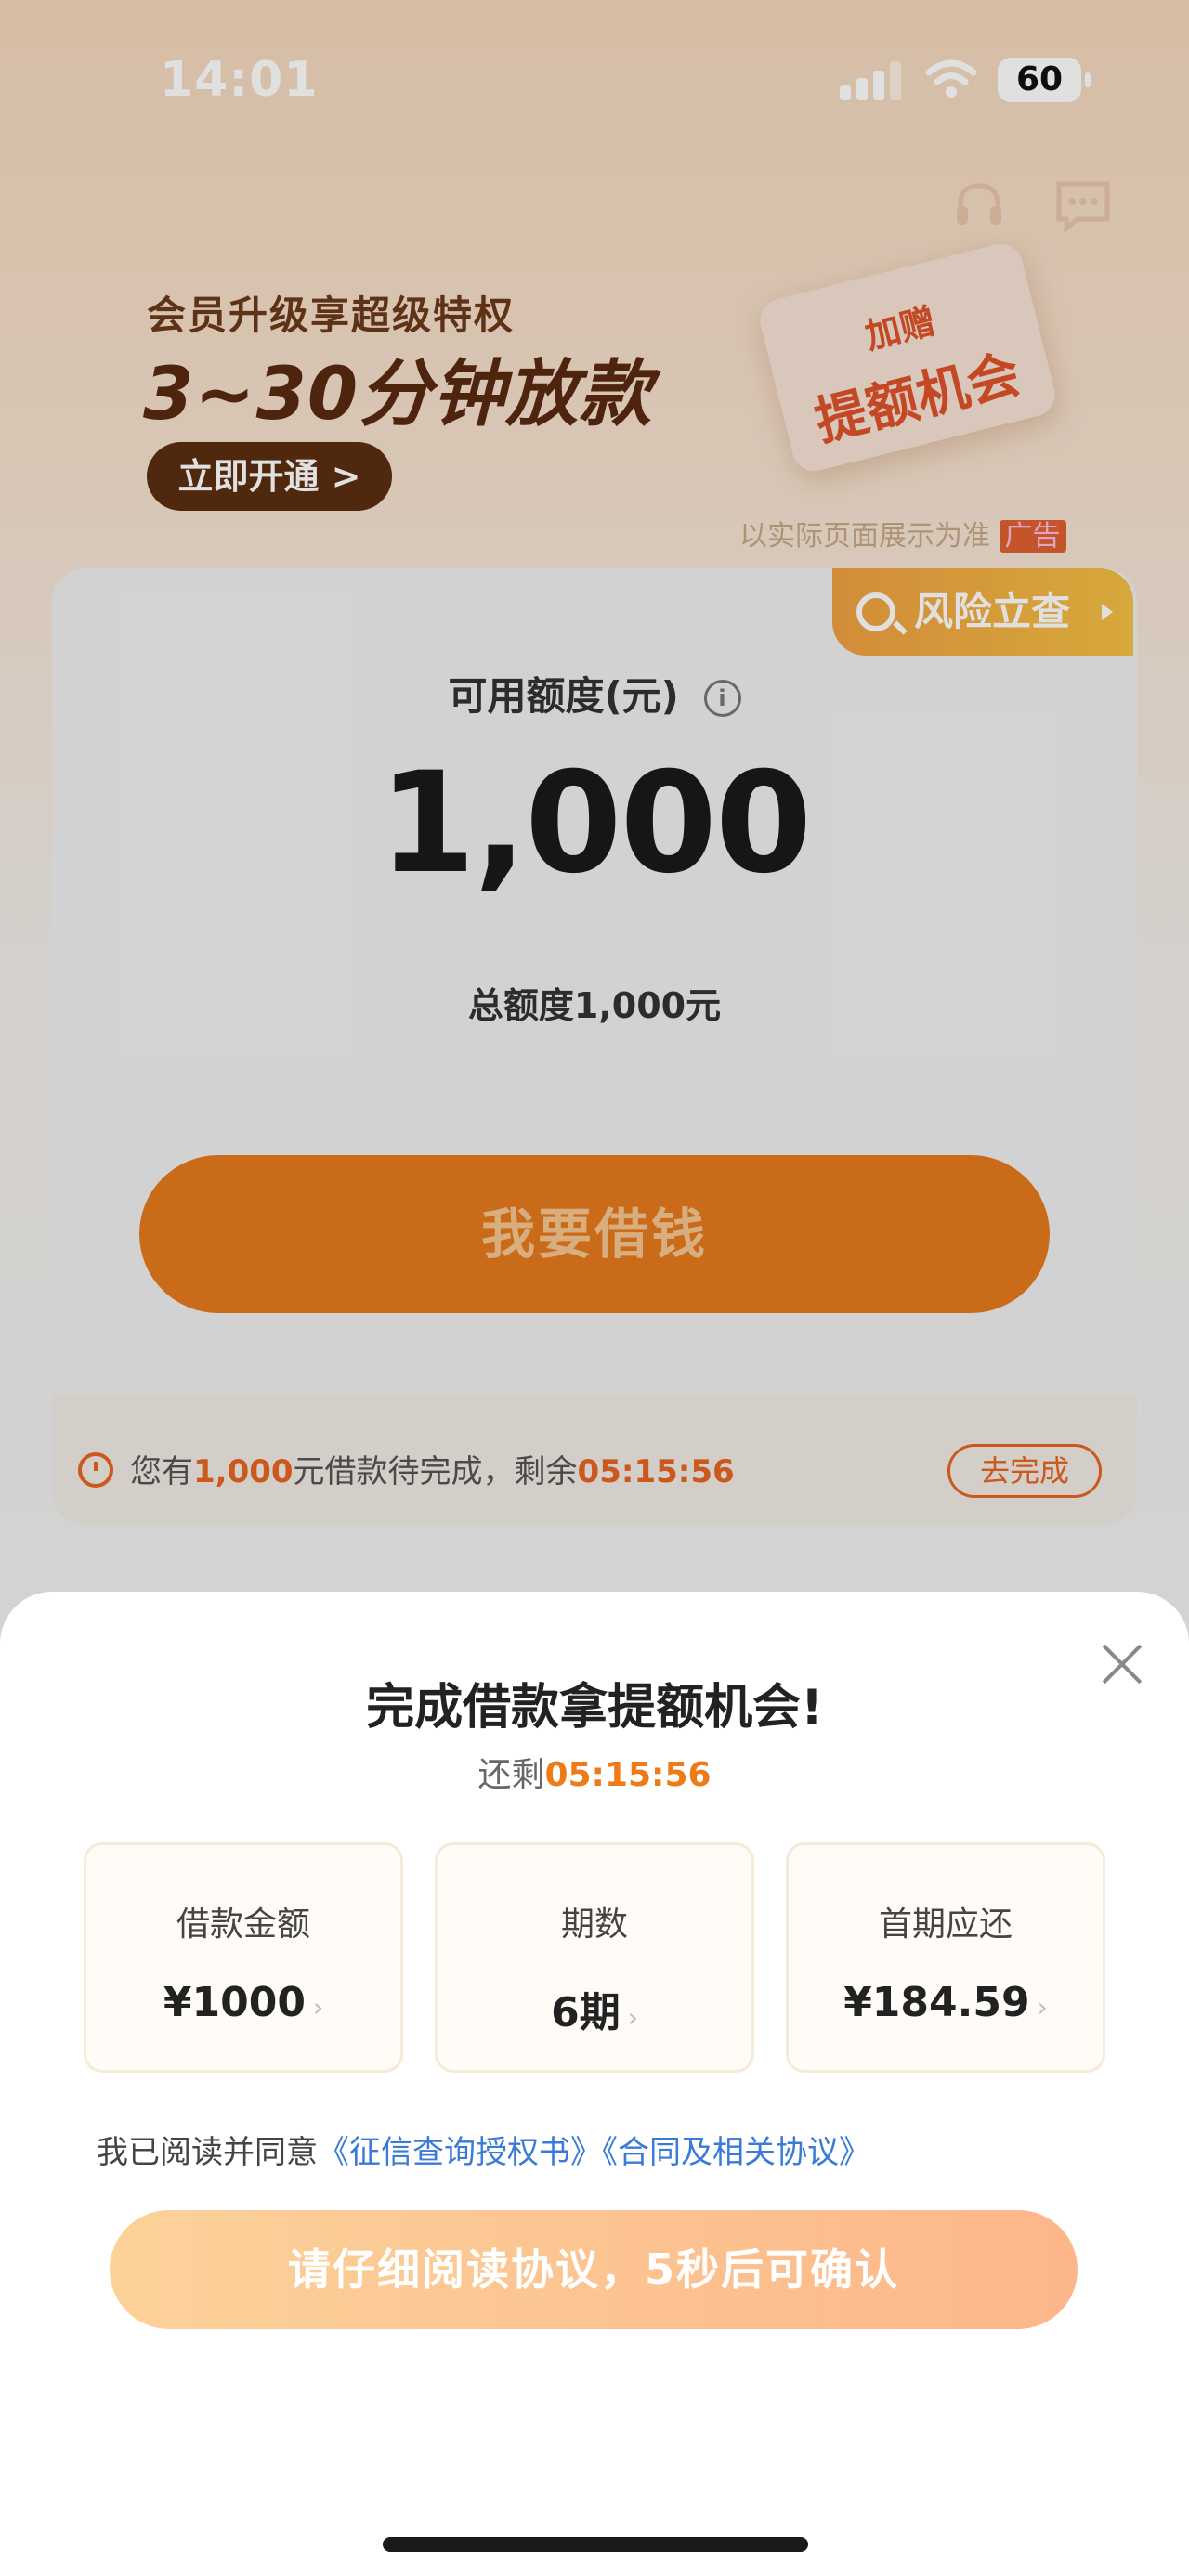 The height and width of the screenshot is (2576, 1189). I want to click on loan-amount-label: 借款金额, so click(243, 1925).